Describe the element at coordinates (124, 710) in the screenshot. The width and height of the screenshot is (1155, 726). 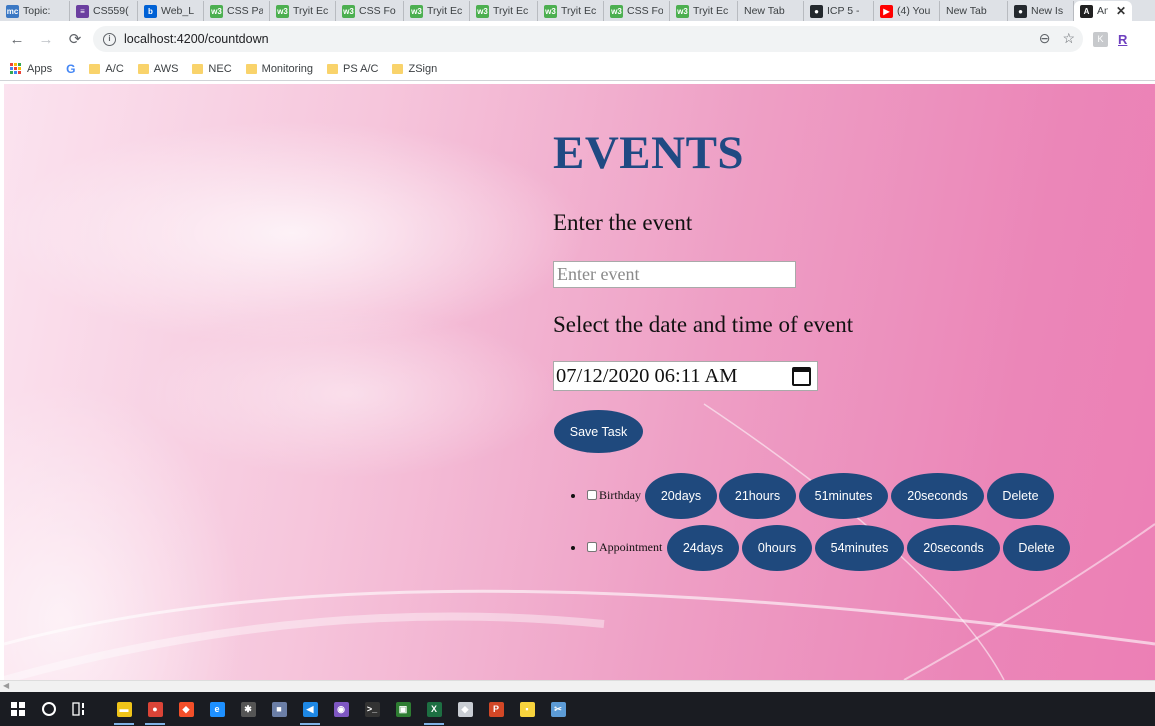
I see `taskbar-item: ▬` at that location.